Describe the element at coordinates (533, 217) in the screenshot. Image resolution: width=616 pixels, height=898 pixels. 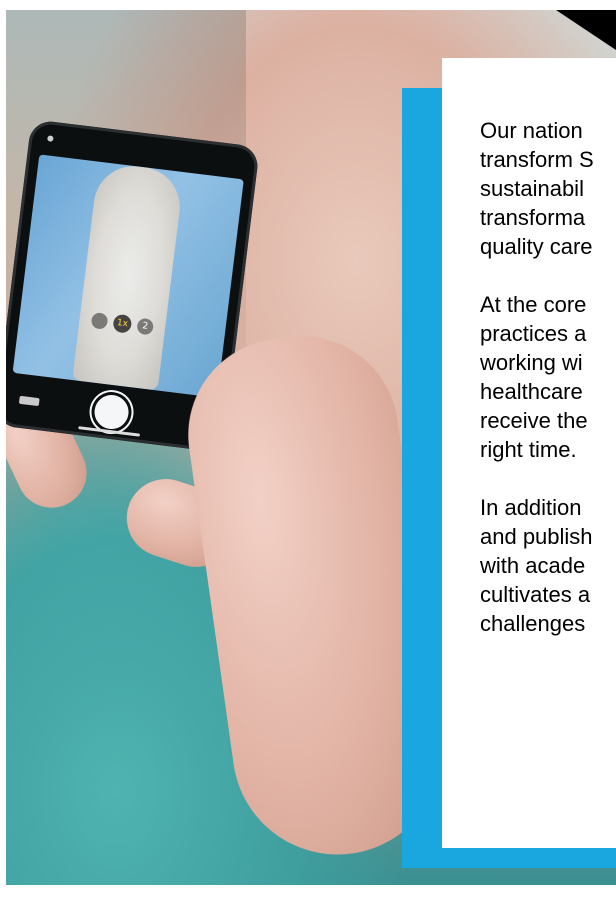
I see `paragraph-1-line-4: transforma` at that location.